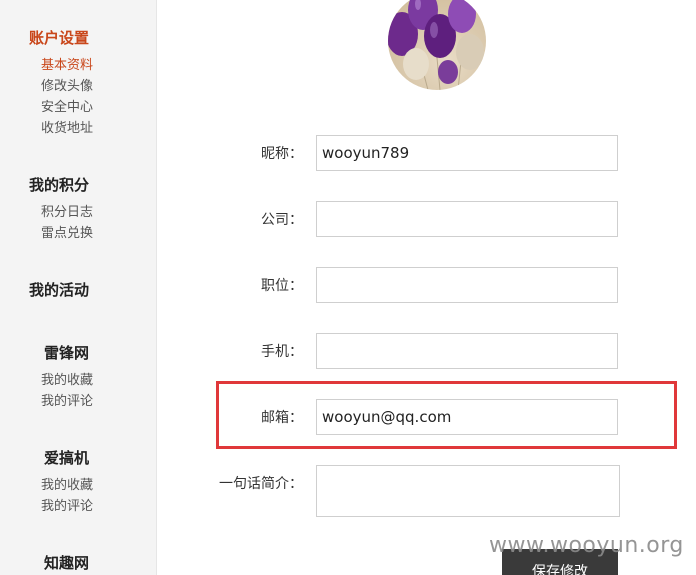  Describe the element at coordinates (67, 507) in the screenshot. I see `sidebar-item-aigaoji-comments: 我的评论` at that location.